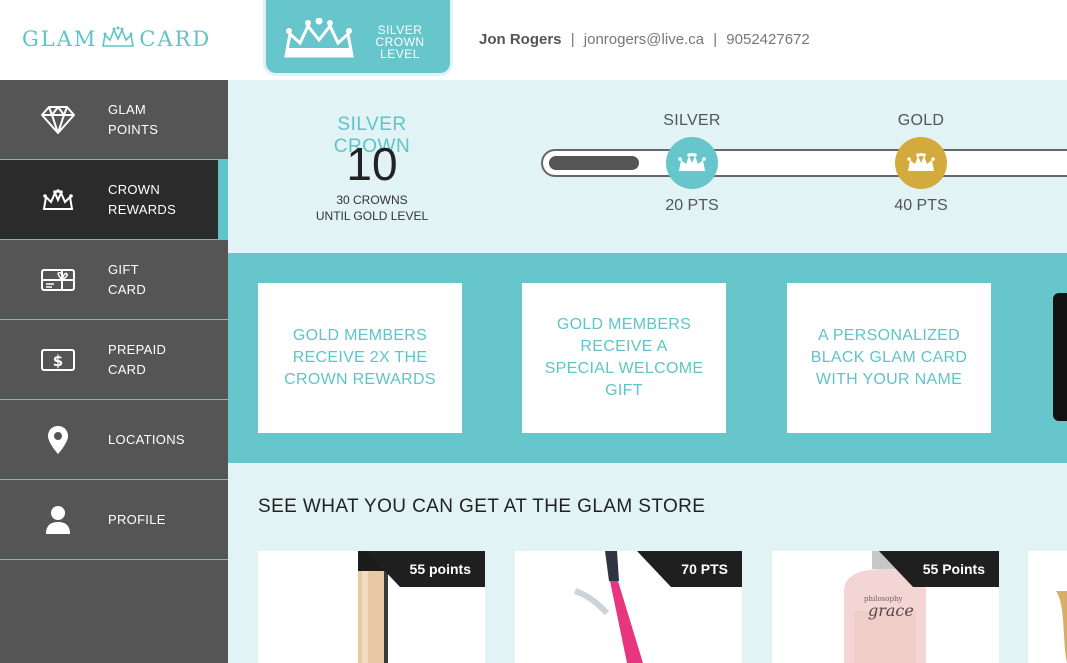 Image resolution: width=1067 pixels, height=663 pixels. What do you see at coordinates (692, 163) in the screenshot?
I see `silver-crown-badge-icon` at bounding box center [692, 163].